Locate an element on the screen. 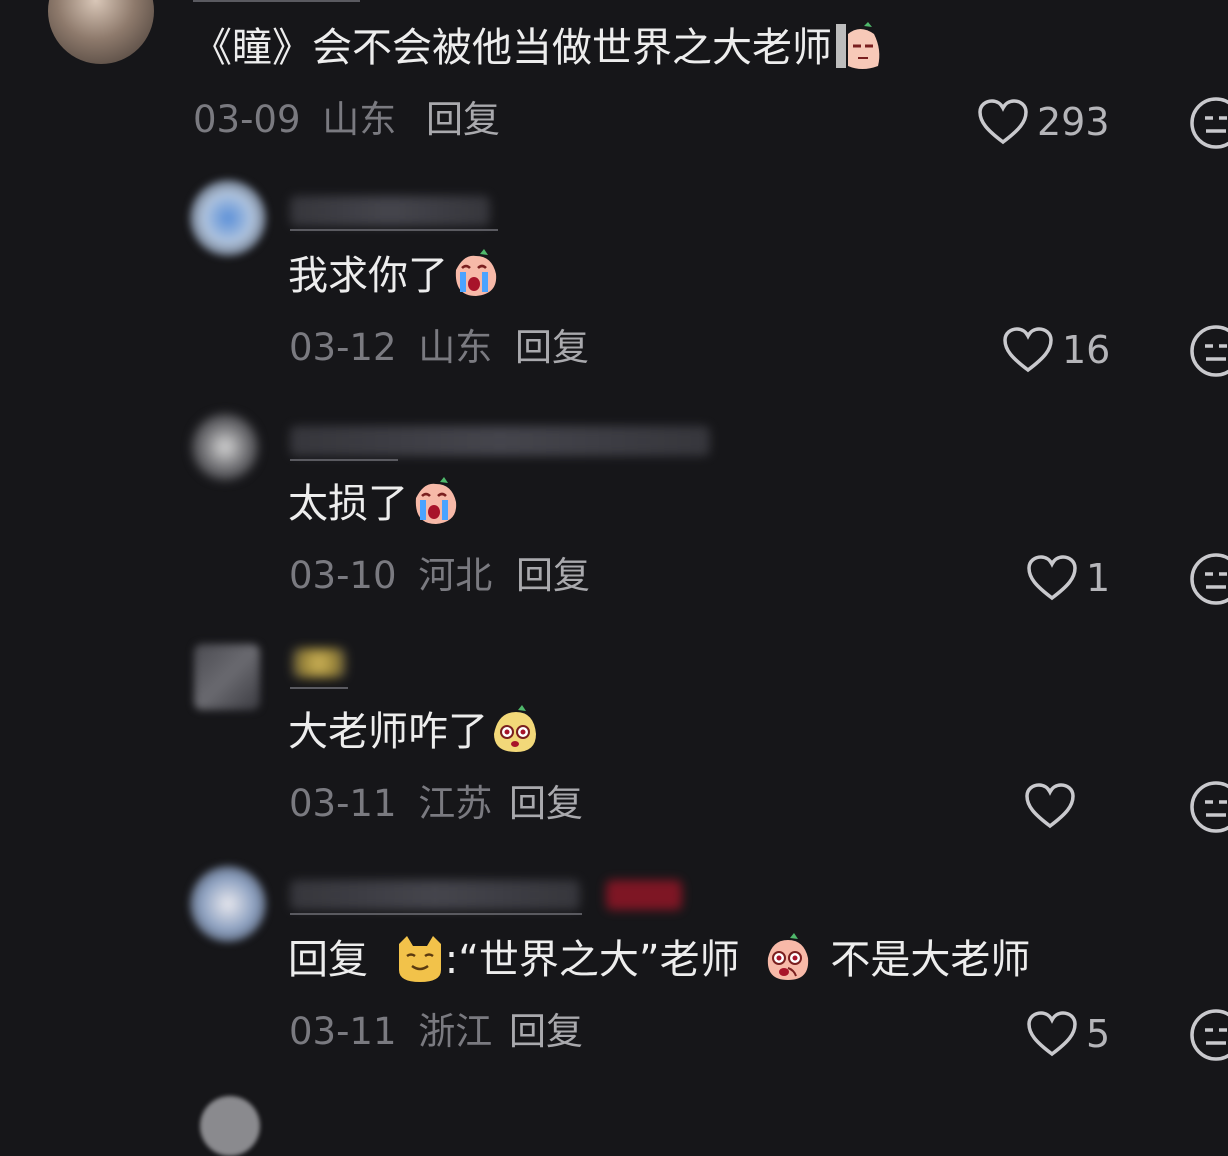  like-count: 1 is located at coordinates (1098, 578).